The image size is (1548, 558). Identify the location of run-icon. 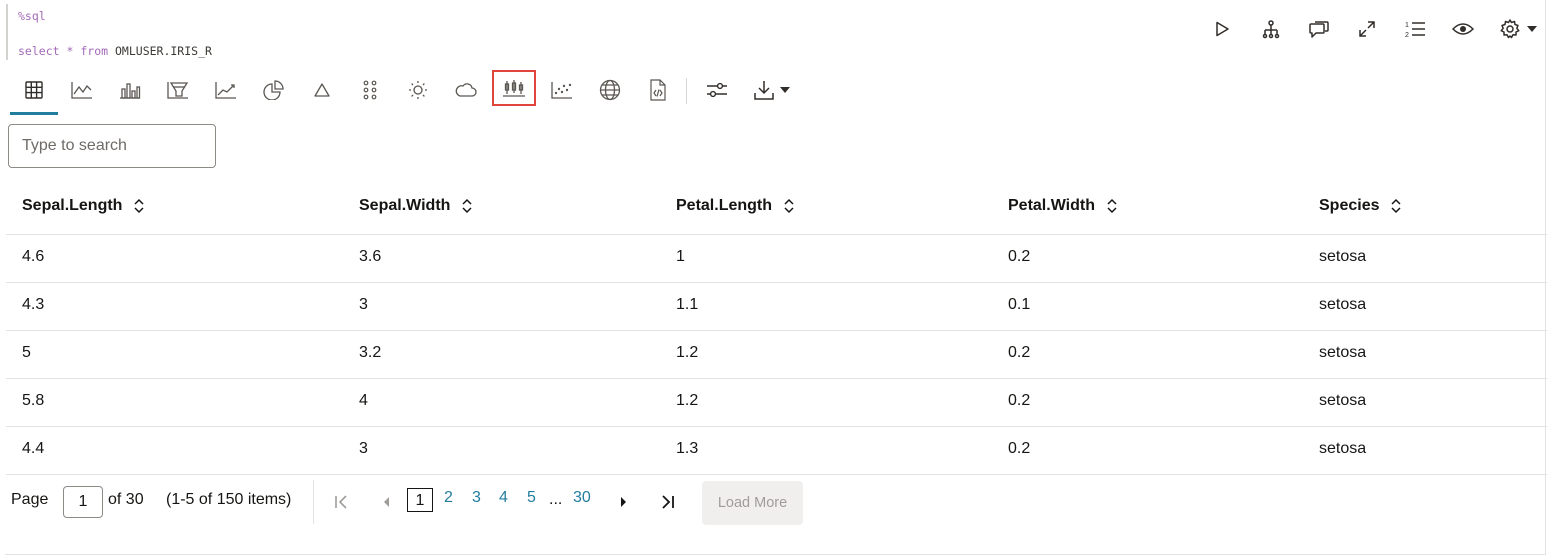
(1222, 29).